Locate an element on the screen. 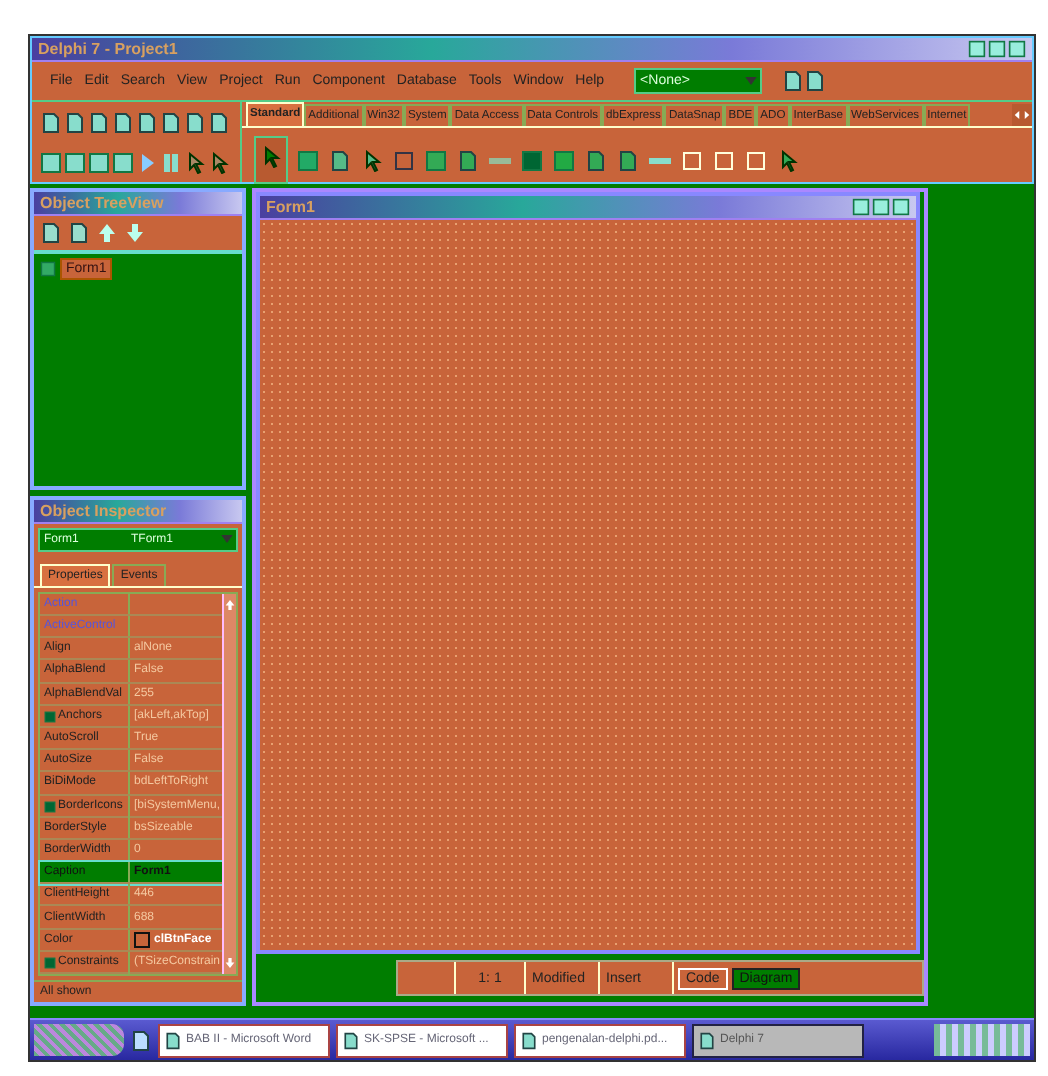 Image resolution: width=1048 pixels, height=1076 pixels. move-up-icon is located at coordinates (107, 233).